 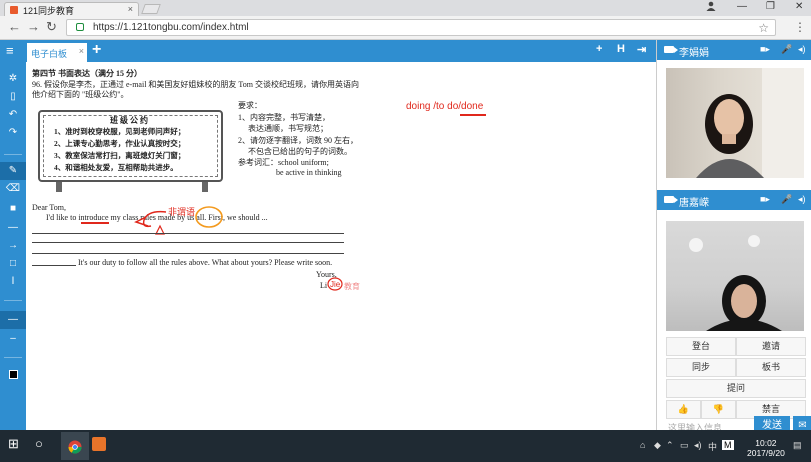 I want to click on tray-icon: ◆, so click(x=657, y=445).